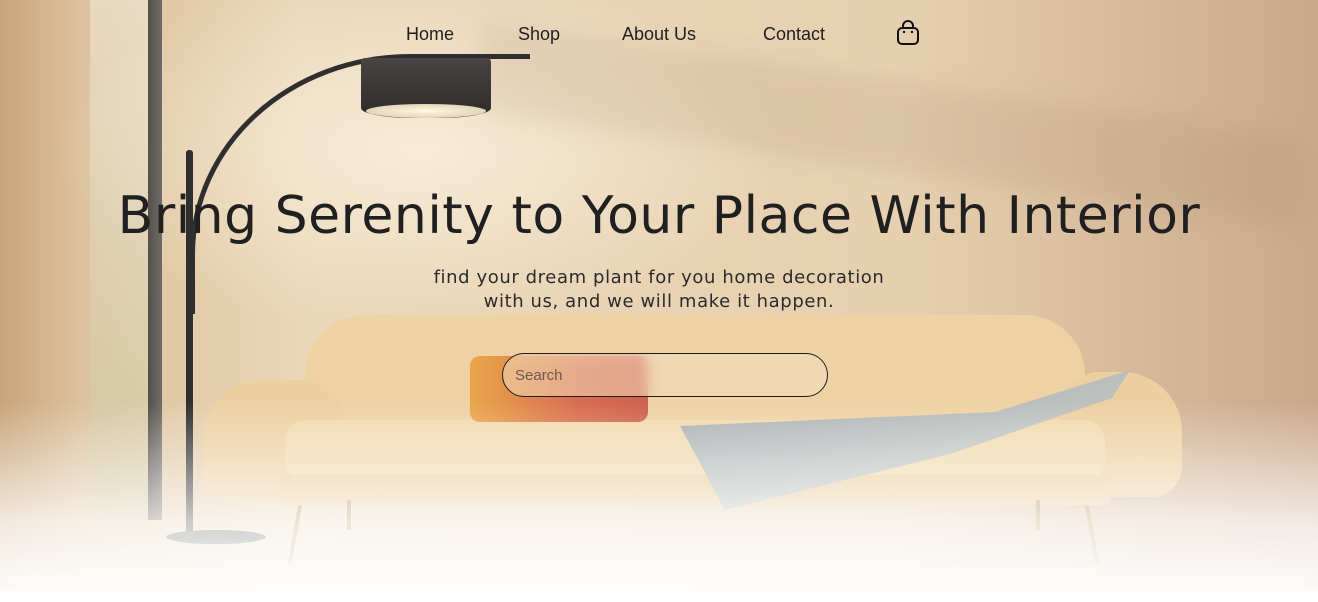 The height and width of the screenshot is (602, 1318). I want to click on hero-subtitle-line-2: with us, and we will make it happen., so click(659, 301).